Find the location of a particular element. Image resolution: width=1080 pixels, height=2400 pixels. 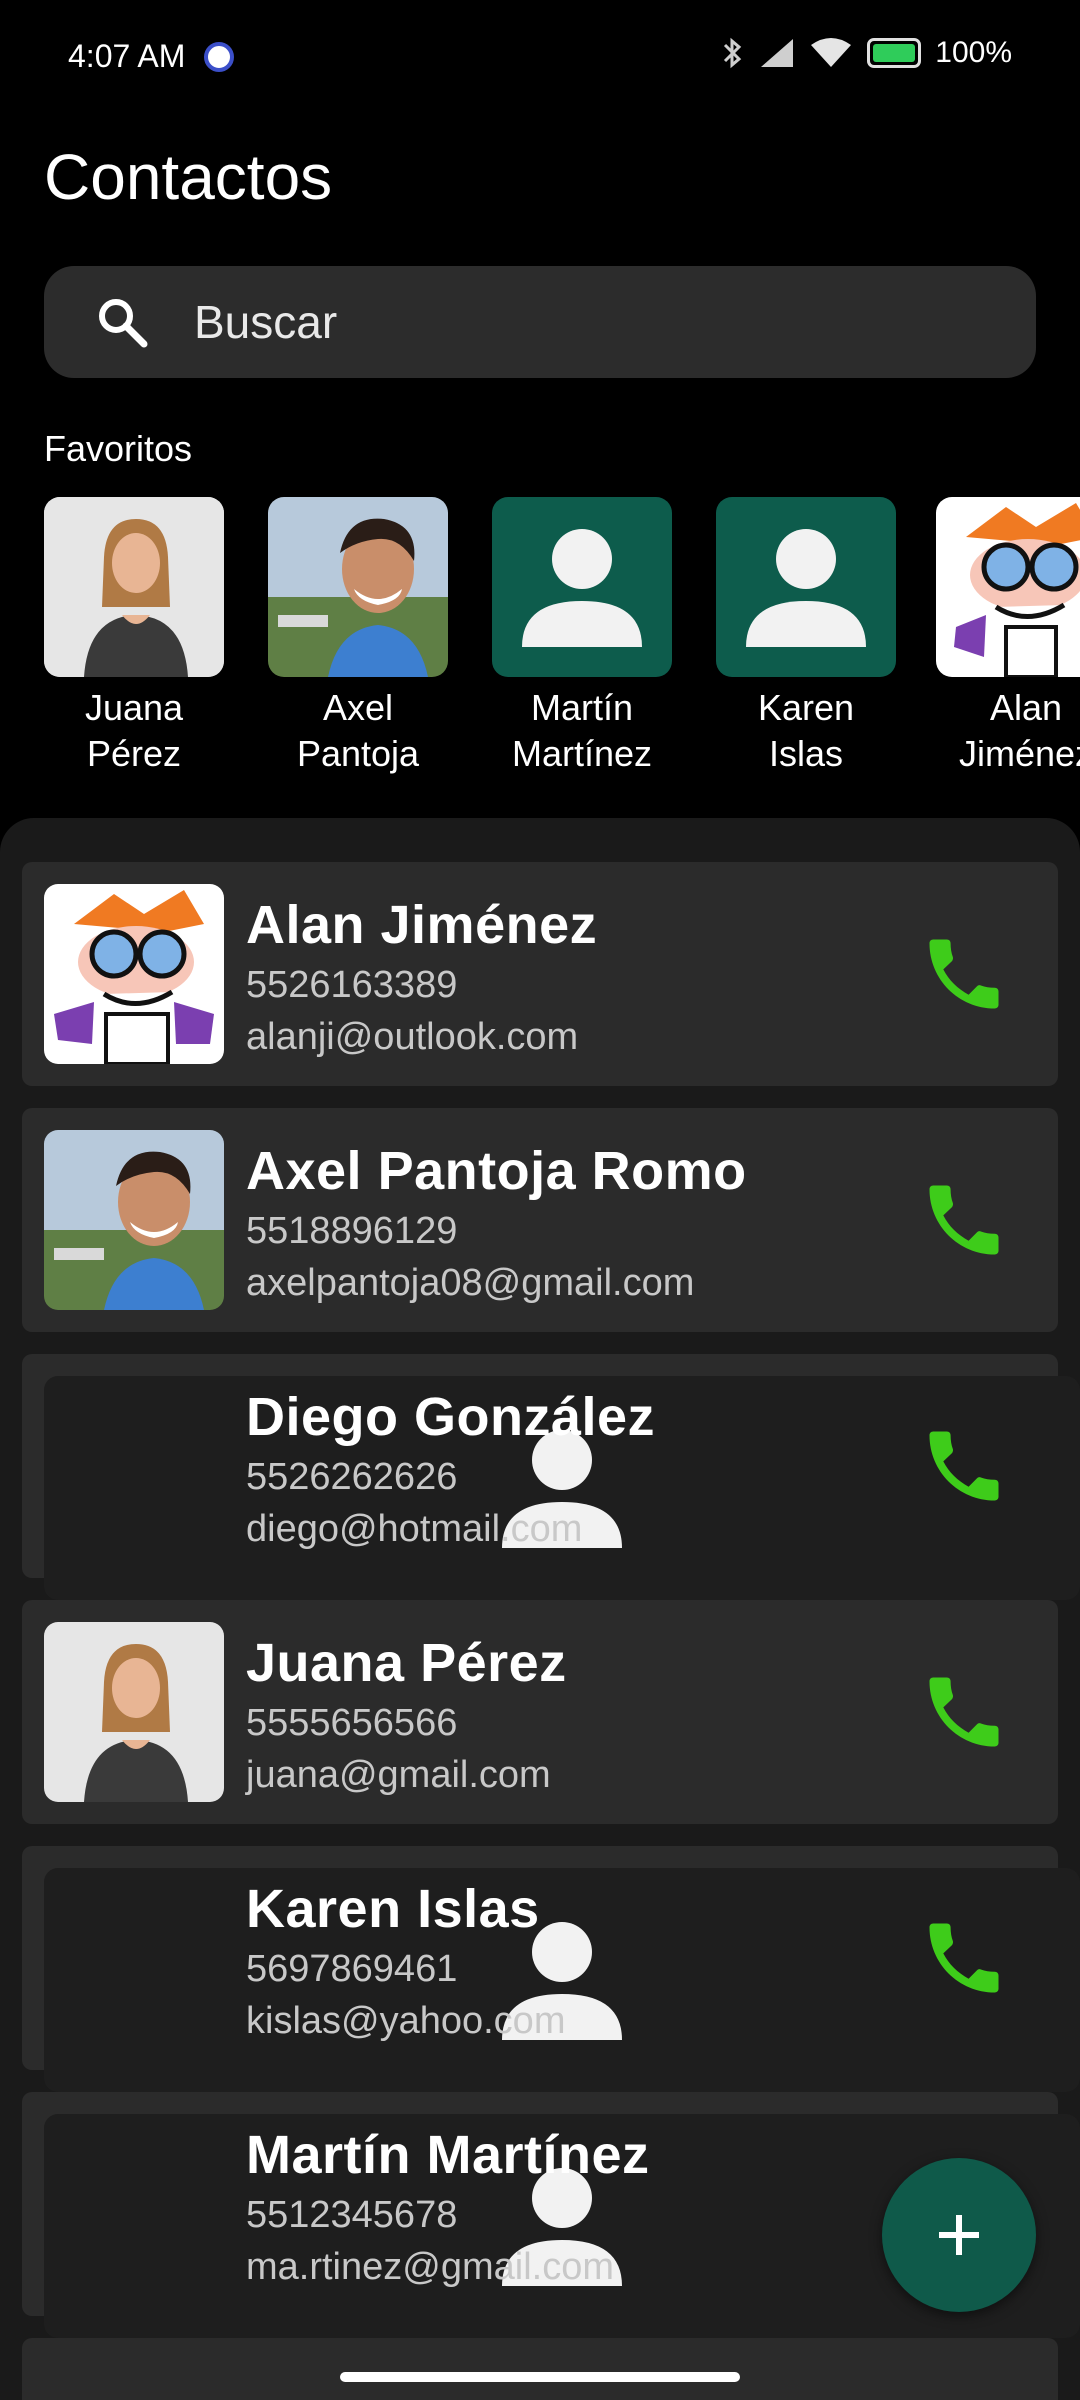

contact-name: Juana Pérez is located at coordinates (406, 1663).